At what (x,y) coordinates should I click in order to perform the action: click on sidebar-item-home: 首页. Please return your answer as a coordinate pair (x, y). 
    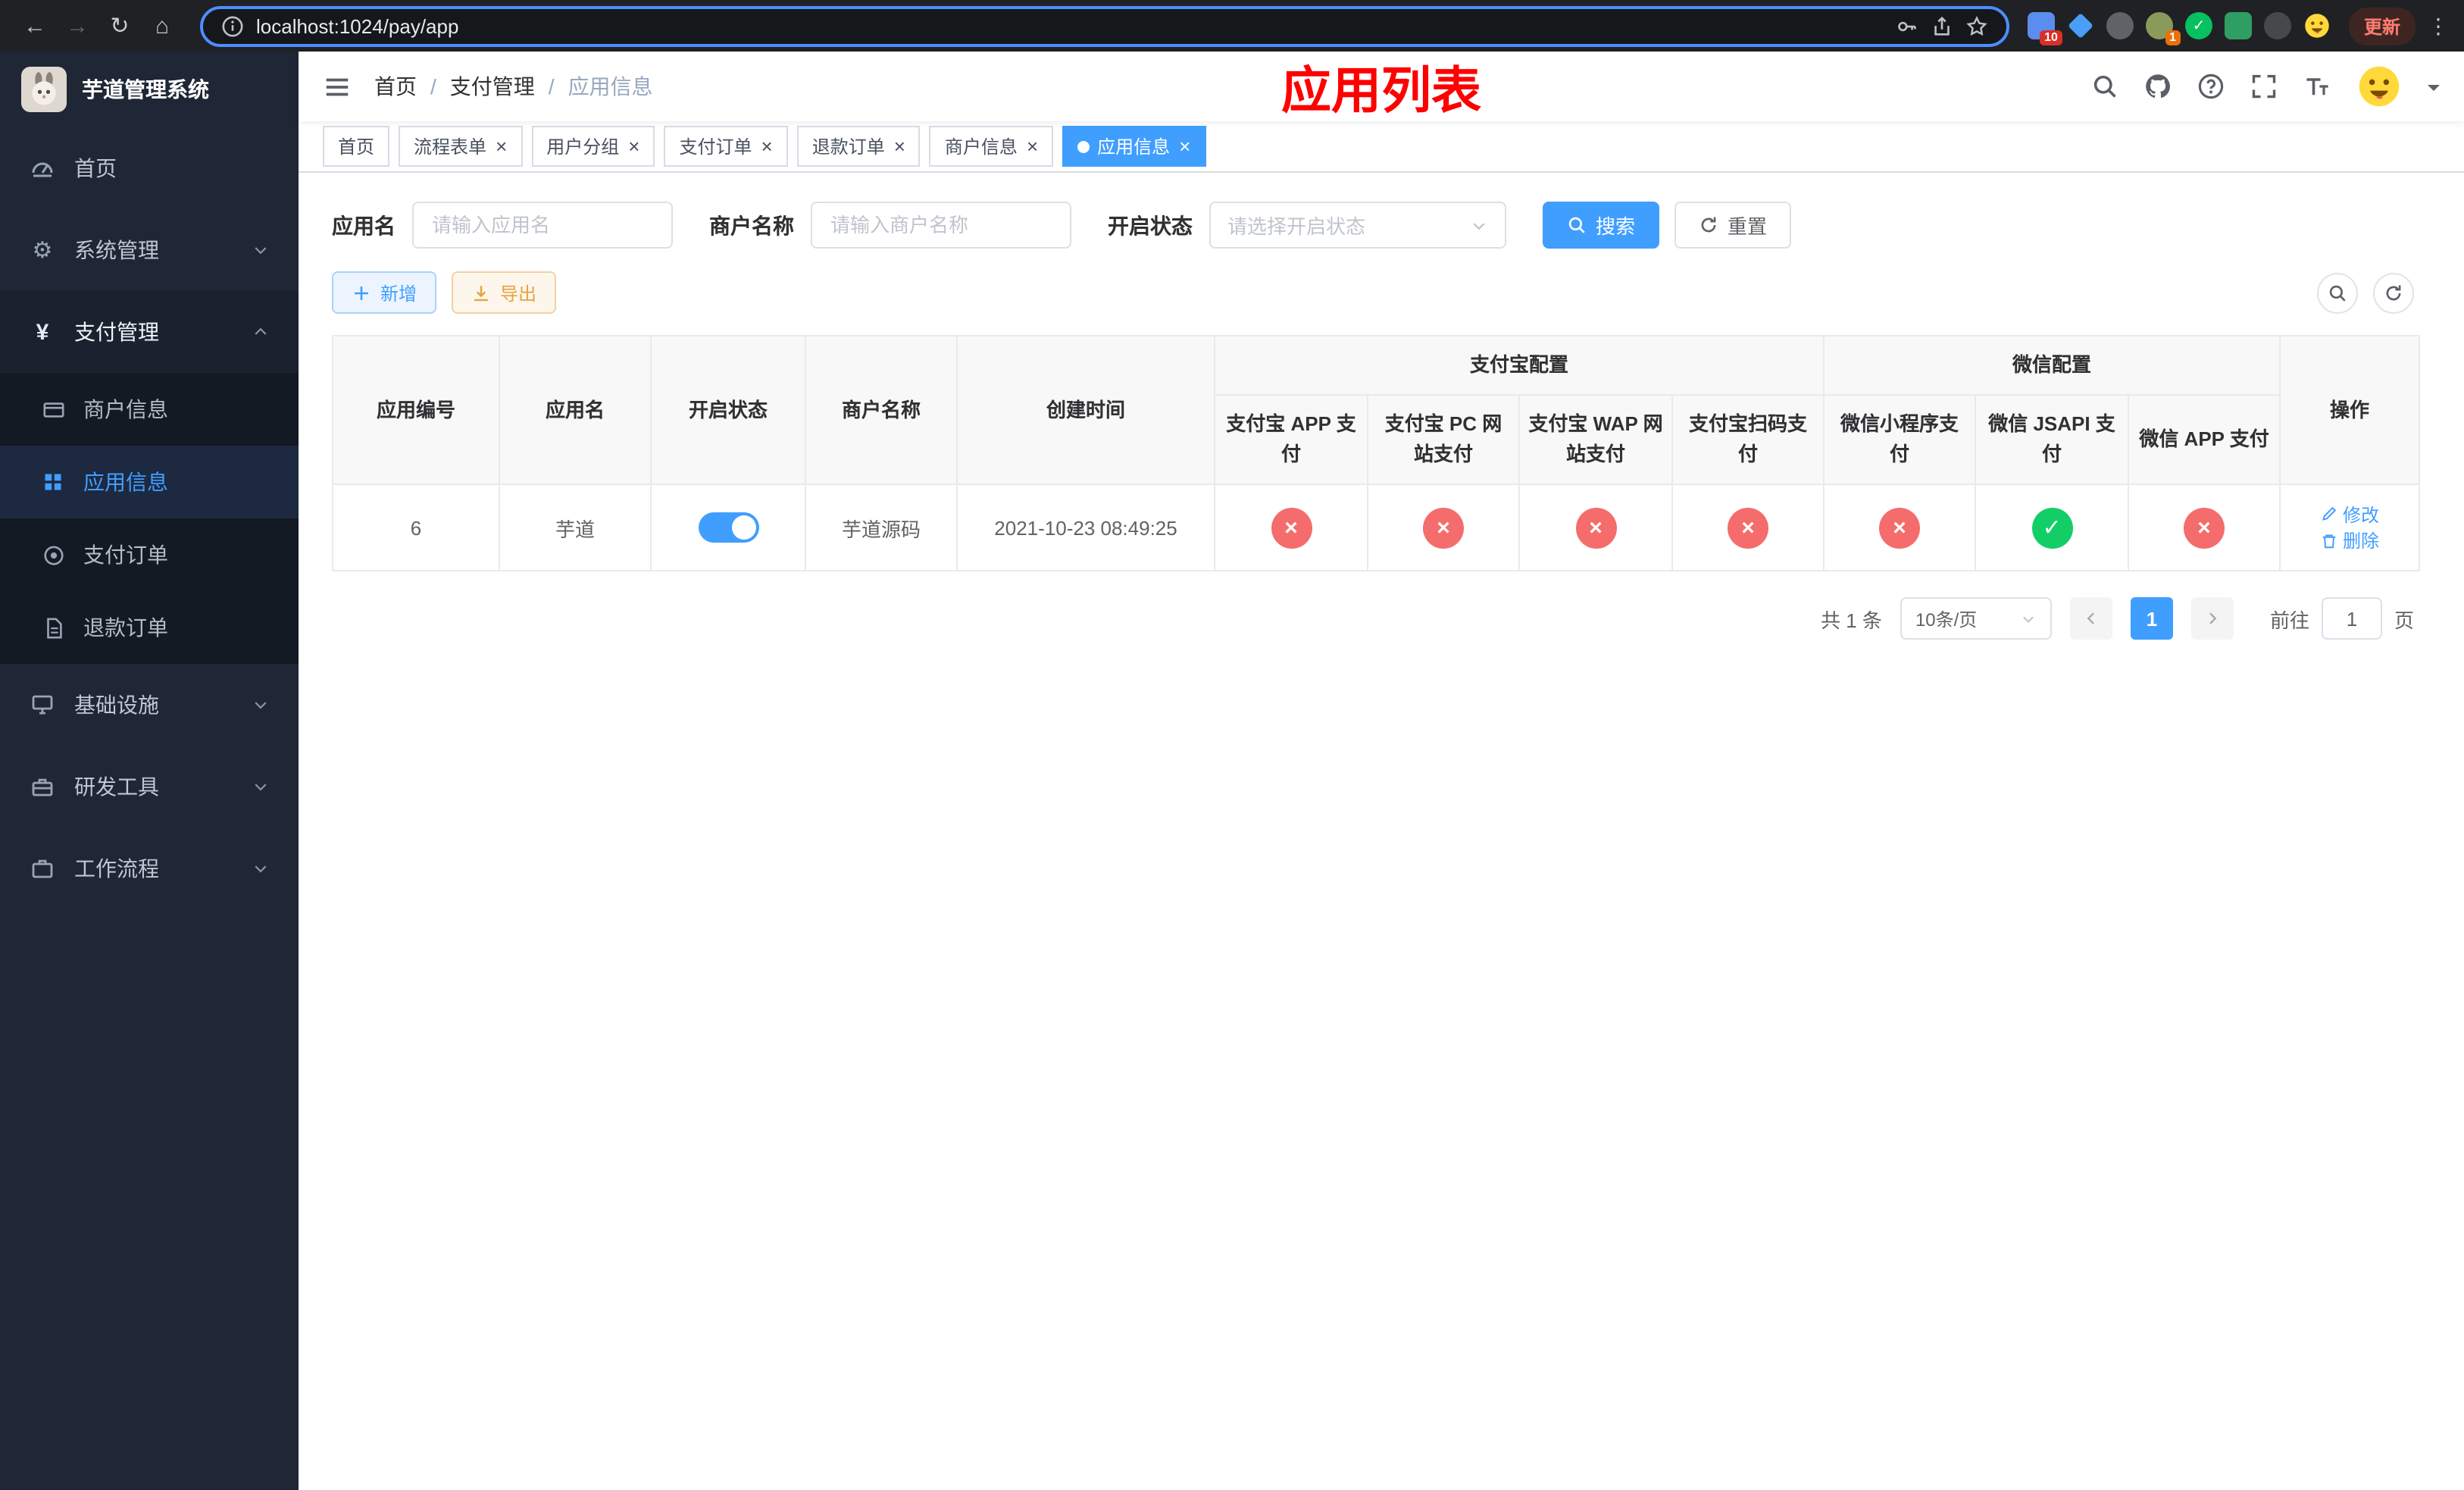
    Looking at the image, I should click on (149, 168).